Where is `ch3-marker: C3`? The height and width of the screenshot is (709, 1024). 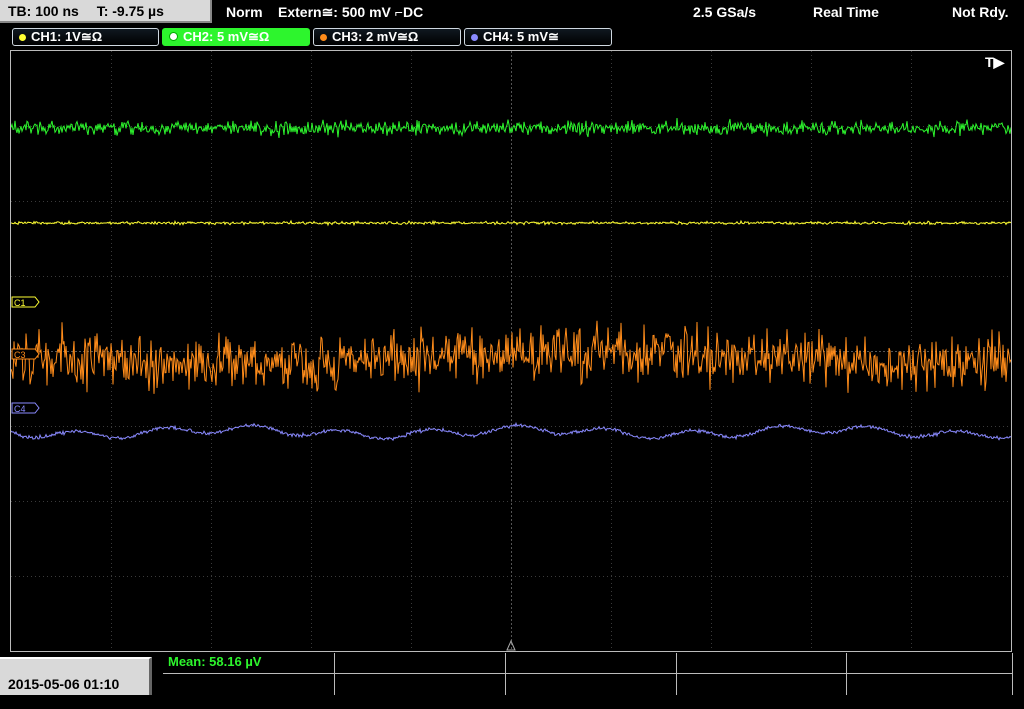 ch3-marker: C3 is located at coordinates (25, 354).